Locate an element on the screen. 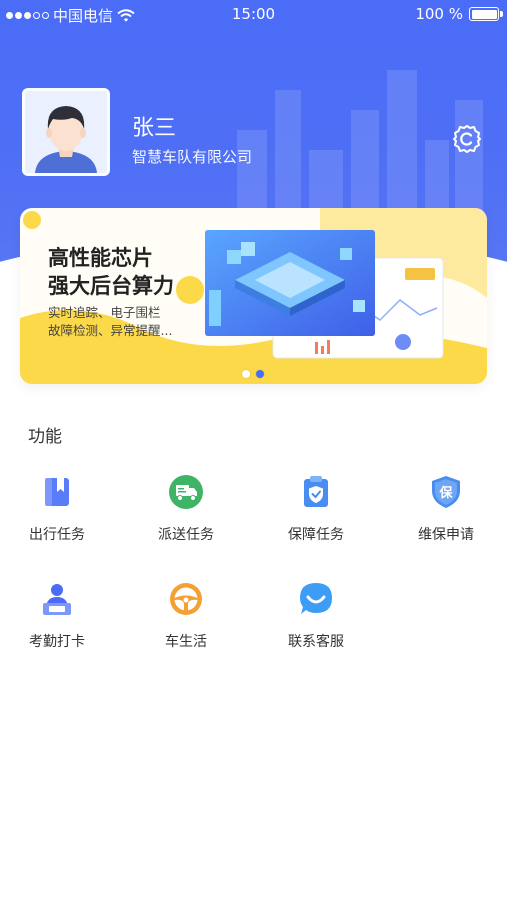 Image resolution: width=507 pixels, height=900 pixels. banner-title-line2: 强大后台算力 is located at coordinates (111, 286).